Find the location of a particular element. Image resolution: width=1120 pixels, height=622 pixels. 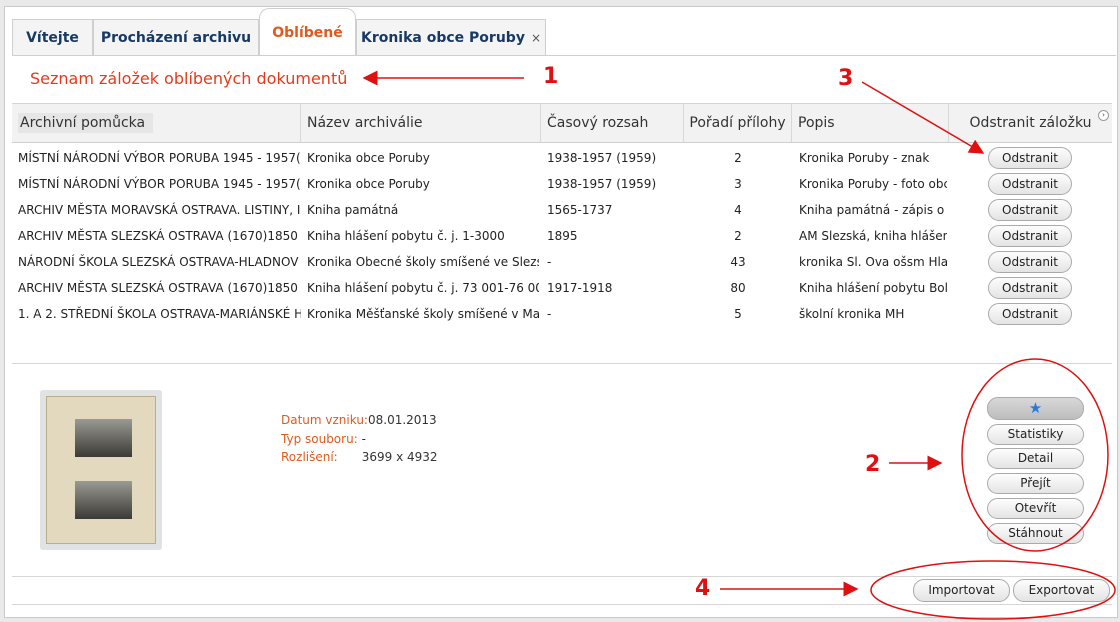

annotation-ellipse-side-buttons is located at coordinates (1035, 455).